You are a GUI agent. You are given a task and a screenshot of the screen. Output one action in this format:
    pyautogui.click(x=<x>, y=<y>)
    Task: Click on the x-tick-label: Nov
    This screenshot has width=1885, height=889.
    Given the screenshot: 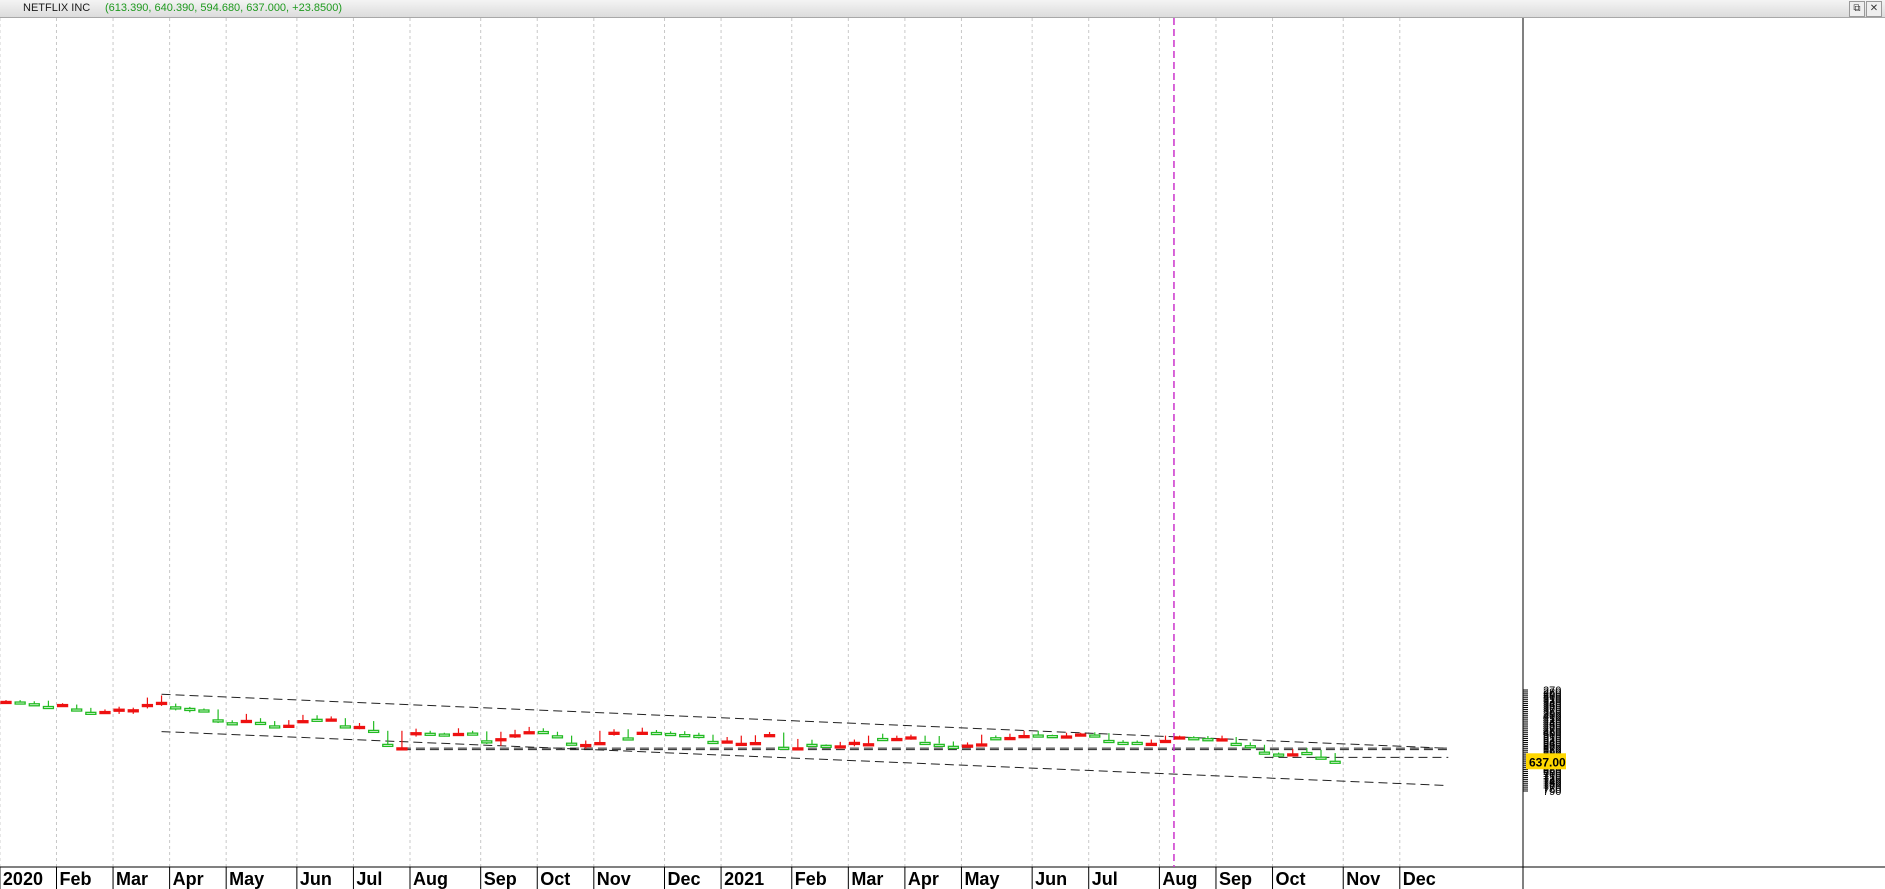 What is the action you would take?
    pyautogui.click(x=1363, y=879)
    